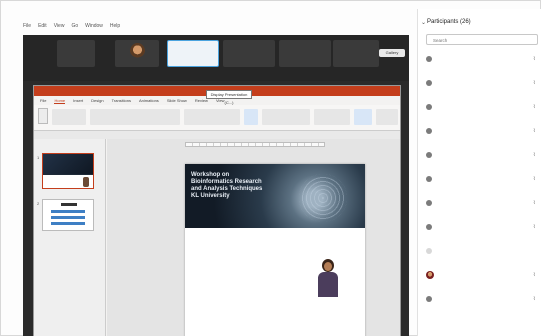  Describe the element at coordinates (217, 135) in the screenshot. I see `ruler-row` at that location.